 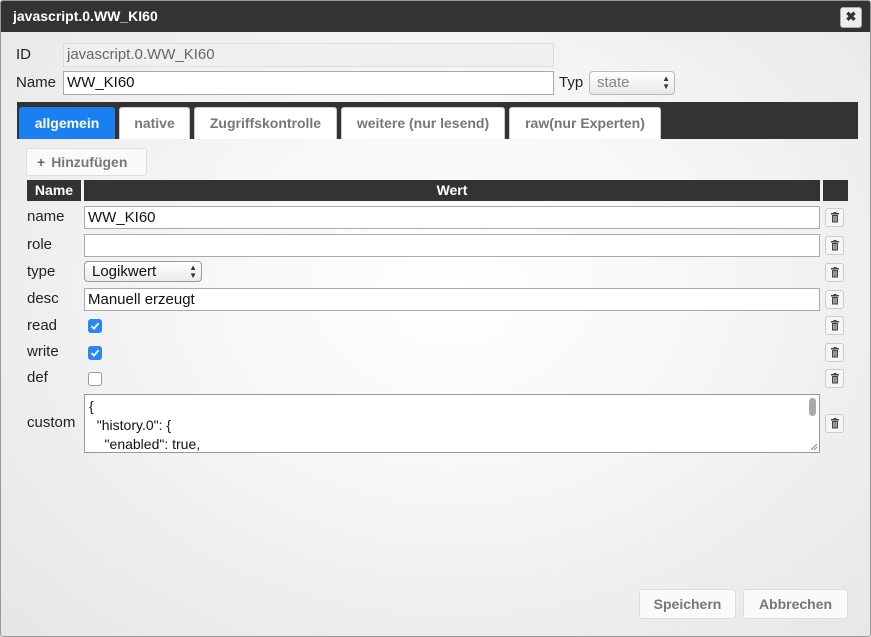 I want to click on close-button: ✖, so click(x=851, y=17).